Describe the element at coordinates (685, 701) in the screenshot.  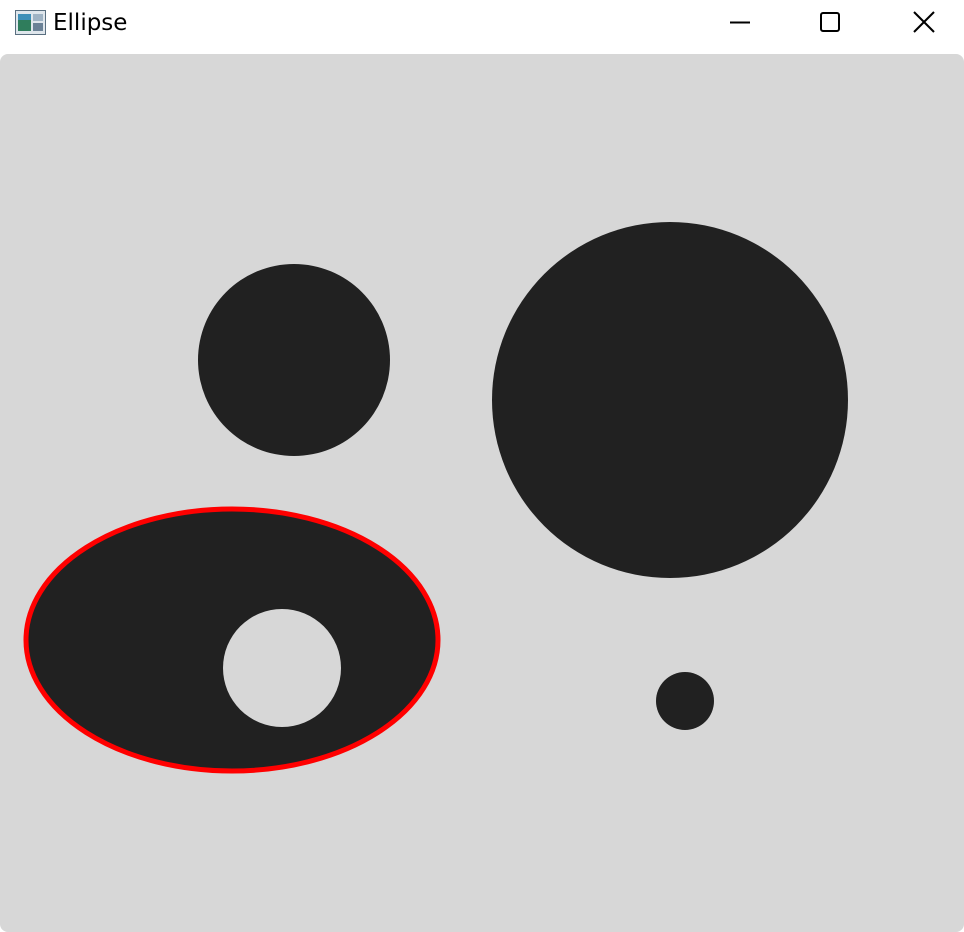
I see `small-circle` at that location.